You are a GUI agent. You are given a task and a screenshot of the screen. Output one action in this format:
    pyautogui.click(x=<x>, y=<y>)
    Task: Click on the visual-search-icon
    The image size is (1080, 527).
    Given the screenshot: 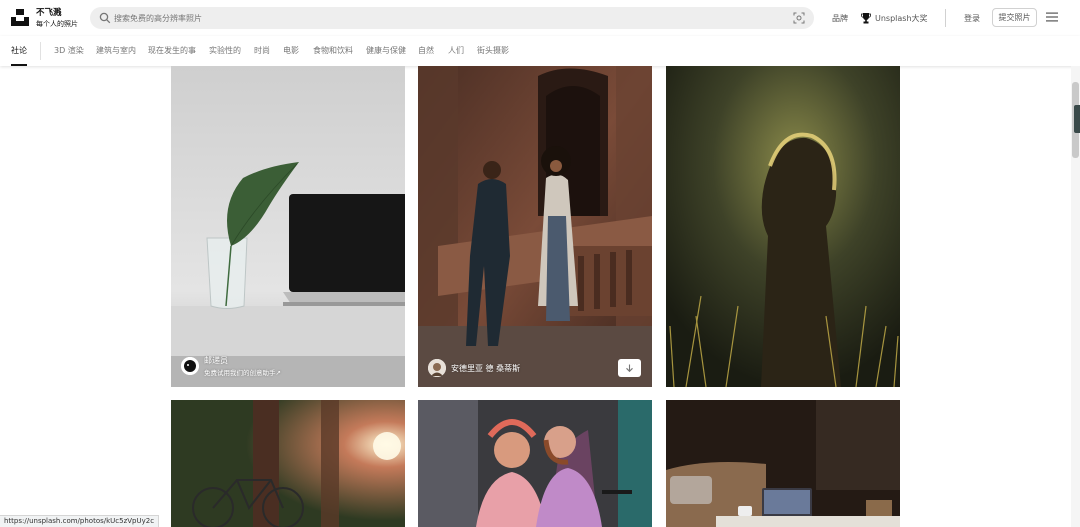 What is the action you would take?
    pyautogui.click(x=799, y=18)
    